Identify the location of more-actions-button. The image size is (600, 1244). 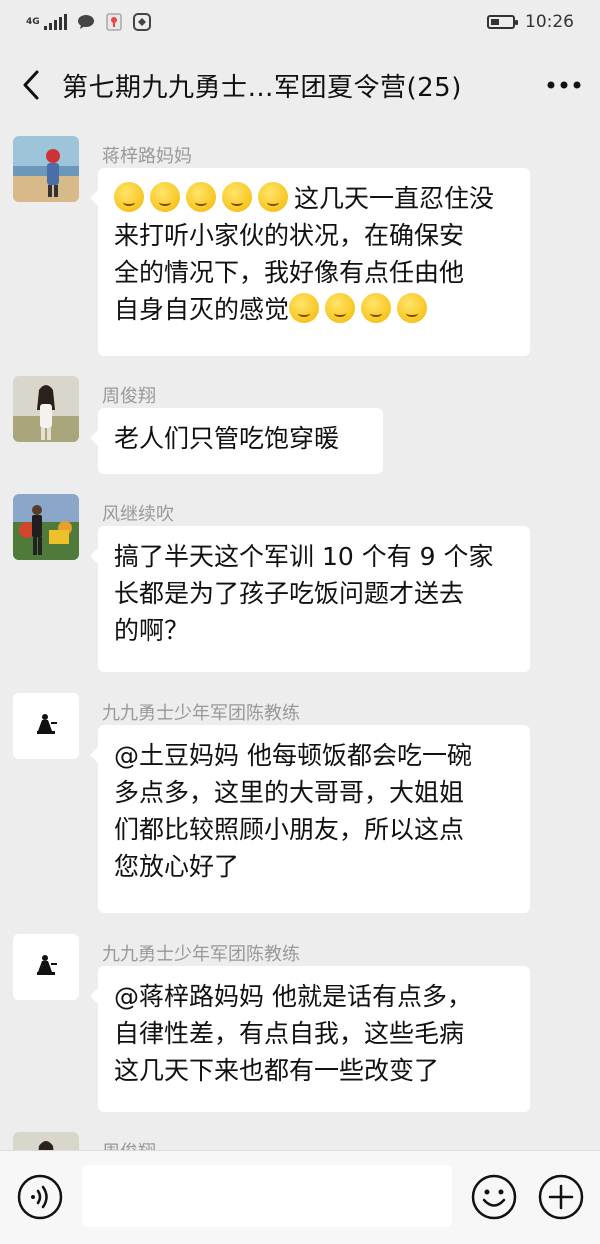
(561, 1197).